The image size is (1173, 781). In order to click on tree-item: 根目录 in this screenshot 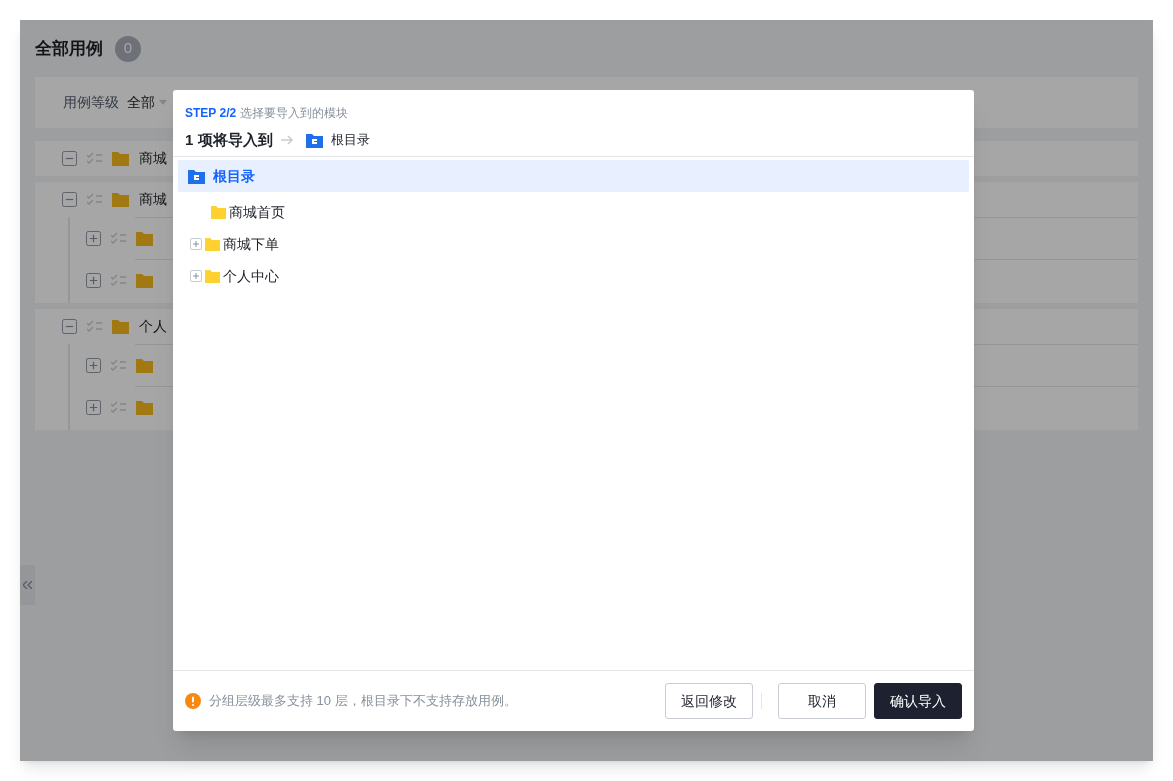, I will do `click(573, 176)`.